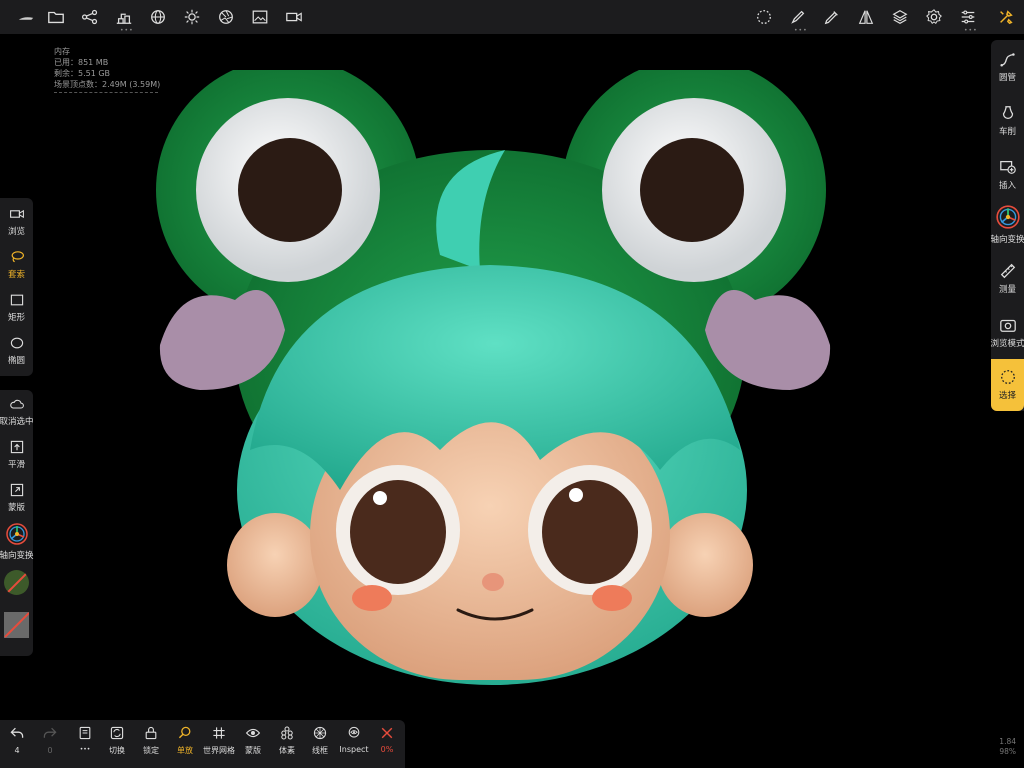 The width and height of the screenshot is (1024, 768). What do you see at coordinates (968, 17) in the screenshot?
I see `sliders-icon` at bounding box center [968, 17].